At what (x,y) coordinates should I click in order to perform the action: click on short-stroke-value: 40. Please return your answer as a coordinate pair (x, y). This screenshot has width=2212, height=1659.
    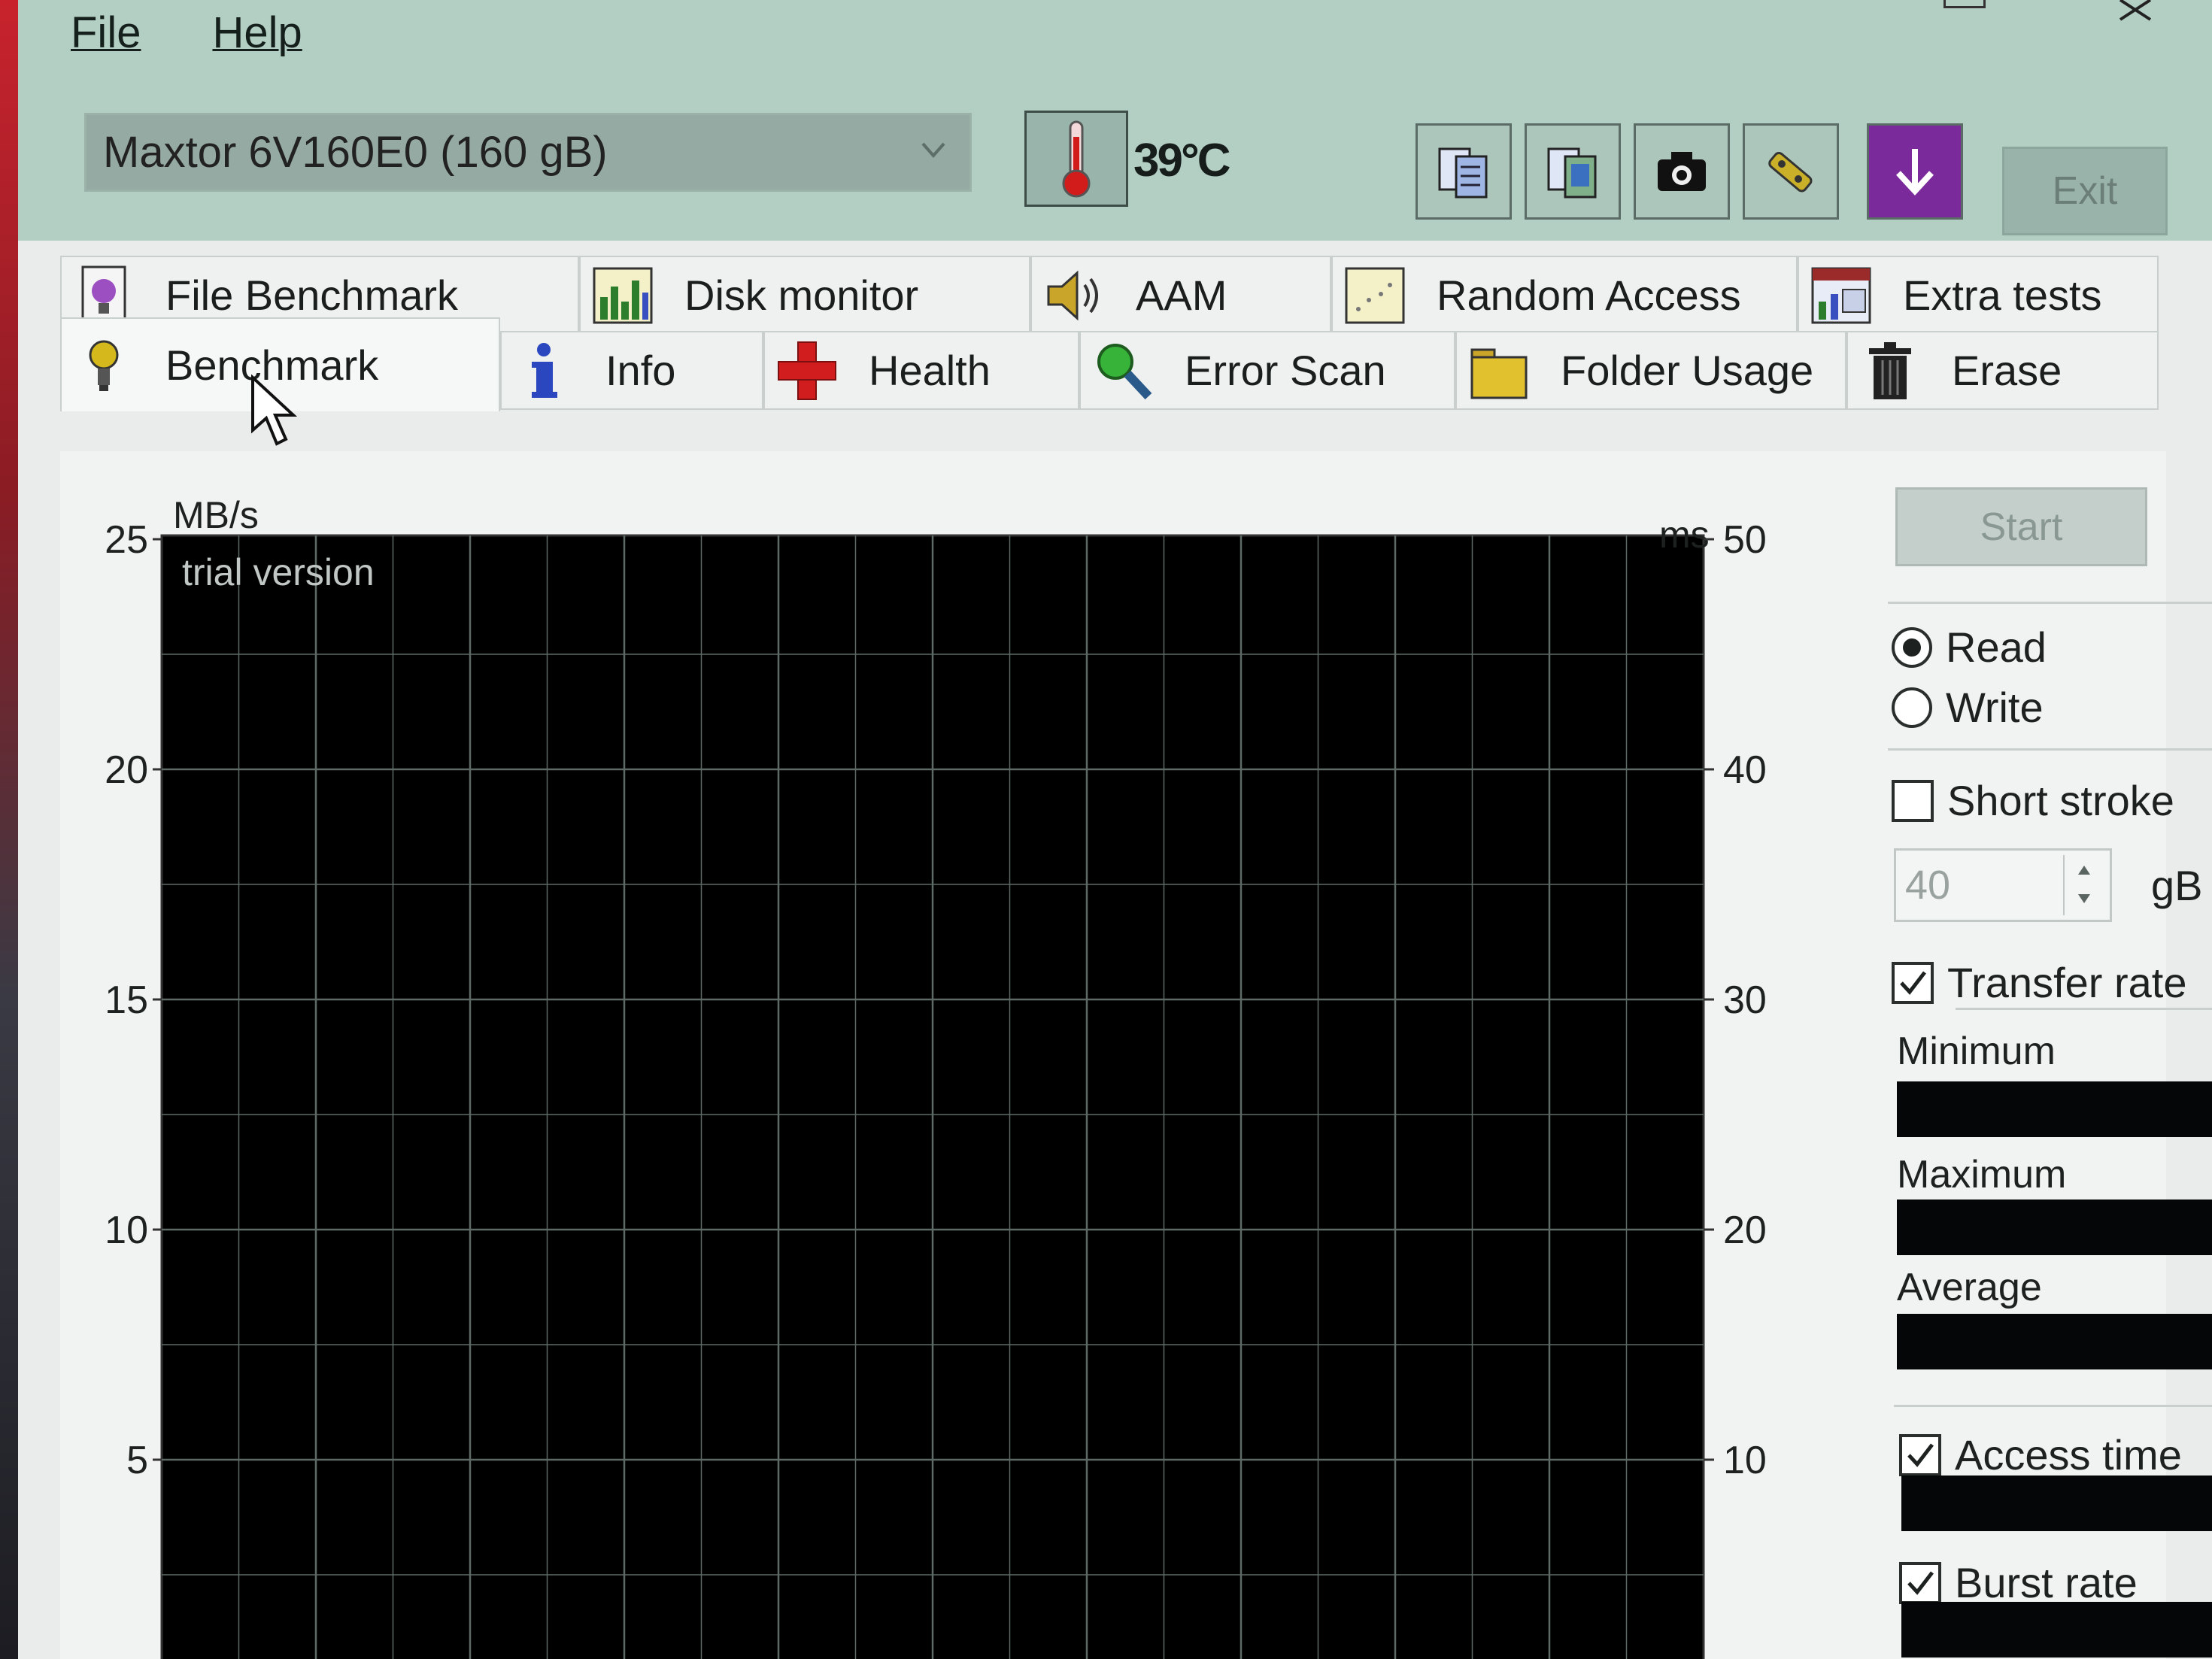
    Looking at the image, I should click on (1928, 885).